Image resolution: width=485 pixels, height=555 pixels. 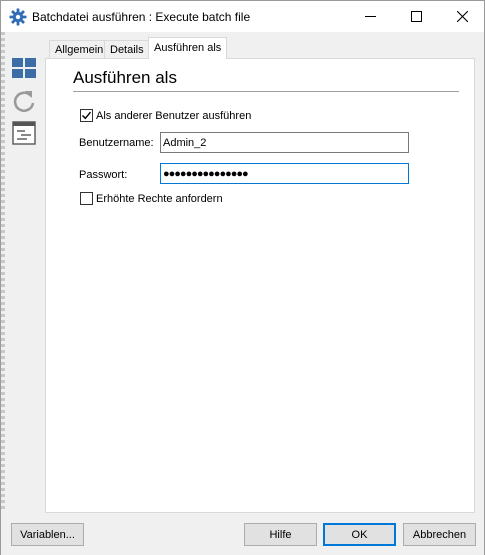 I want to click on tab-allgemein: Allgemein, so click(x=79, y=49).